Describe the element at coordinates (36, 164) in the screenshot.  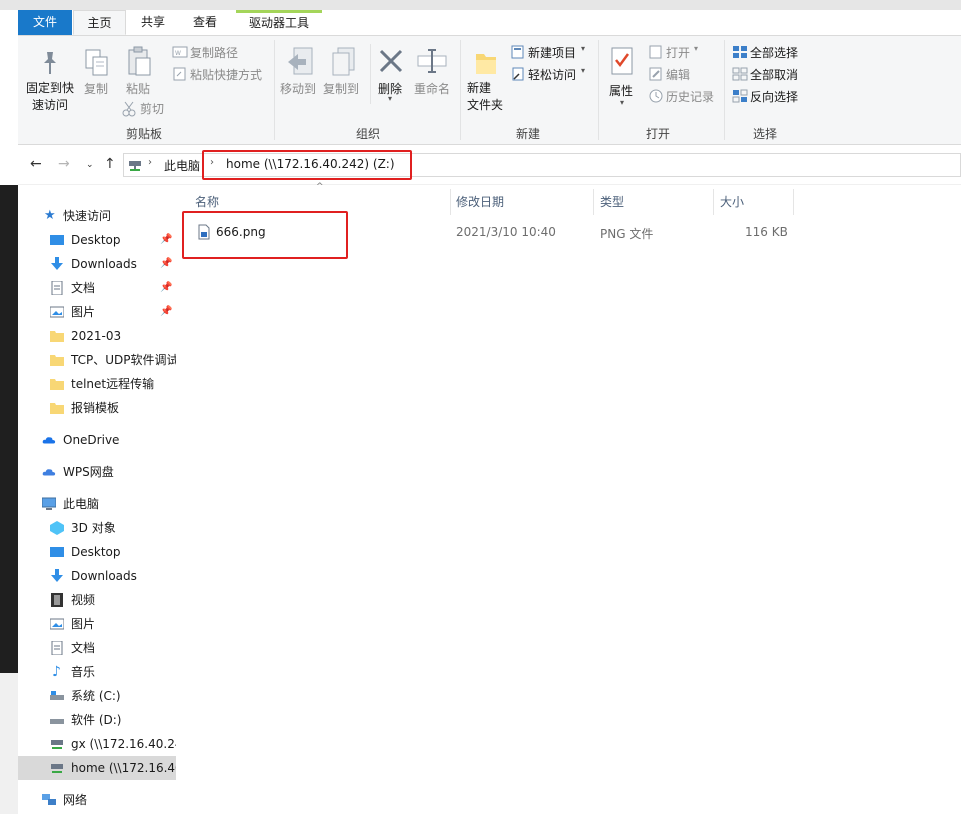
I see `back-arrow-icon: ←` at that location.